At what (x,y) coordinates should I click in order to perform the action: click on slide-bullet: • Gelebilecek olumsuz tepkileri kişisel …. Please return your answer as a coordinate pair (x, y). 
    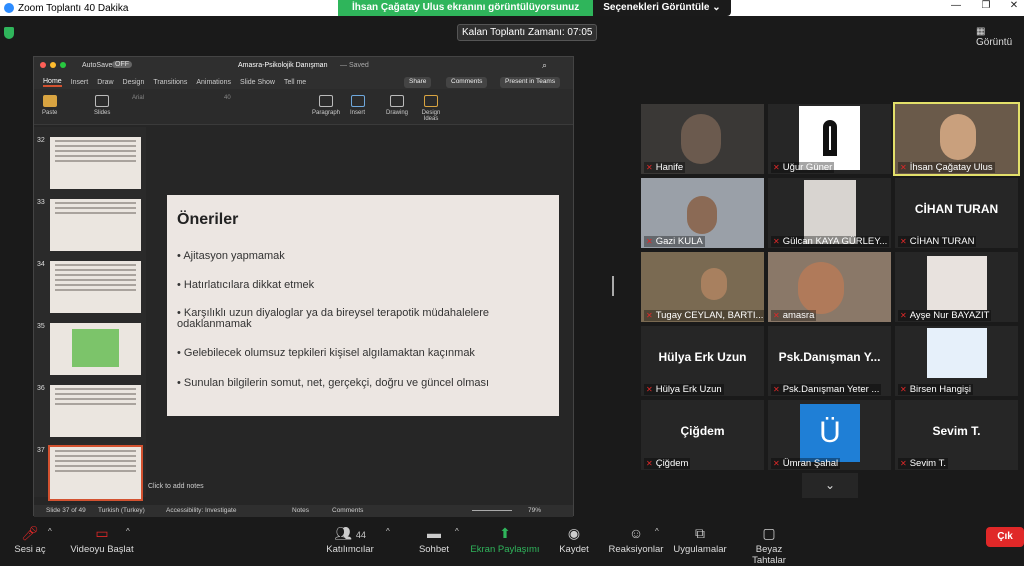
    Looking at the image, I should click on (326, 353).